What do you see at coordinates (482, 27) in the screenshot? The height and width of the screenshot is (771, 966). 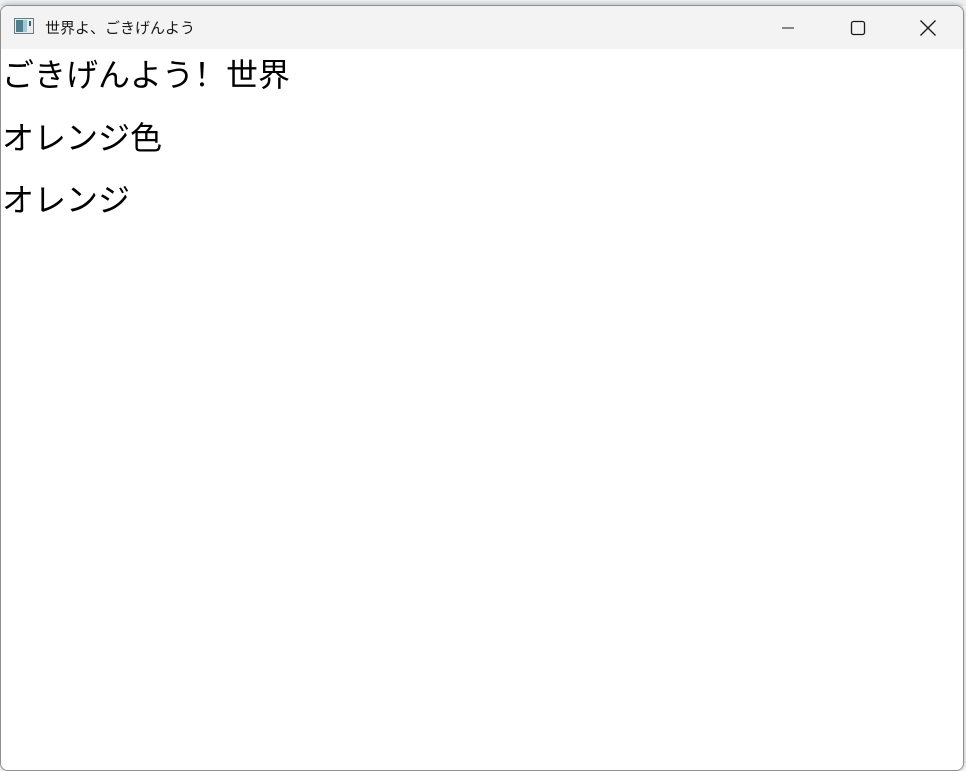 I see `title-bar: 世界よ、ごきげんよう` at bounding box center [482, 27].